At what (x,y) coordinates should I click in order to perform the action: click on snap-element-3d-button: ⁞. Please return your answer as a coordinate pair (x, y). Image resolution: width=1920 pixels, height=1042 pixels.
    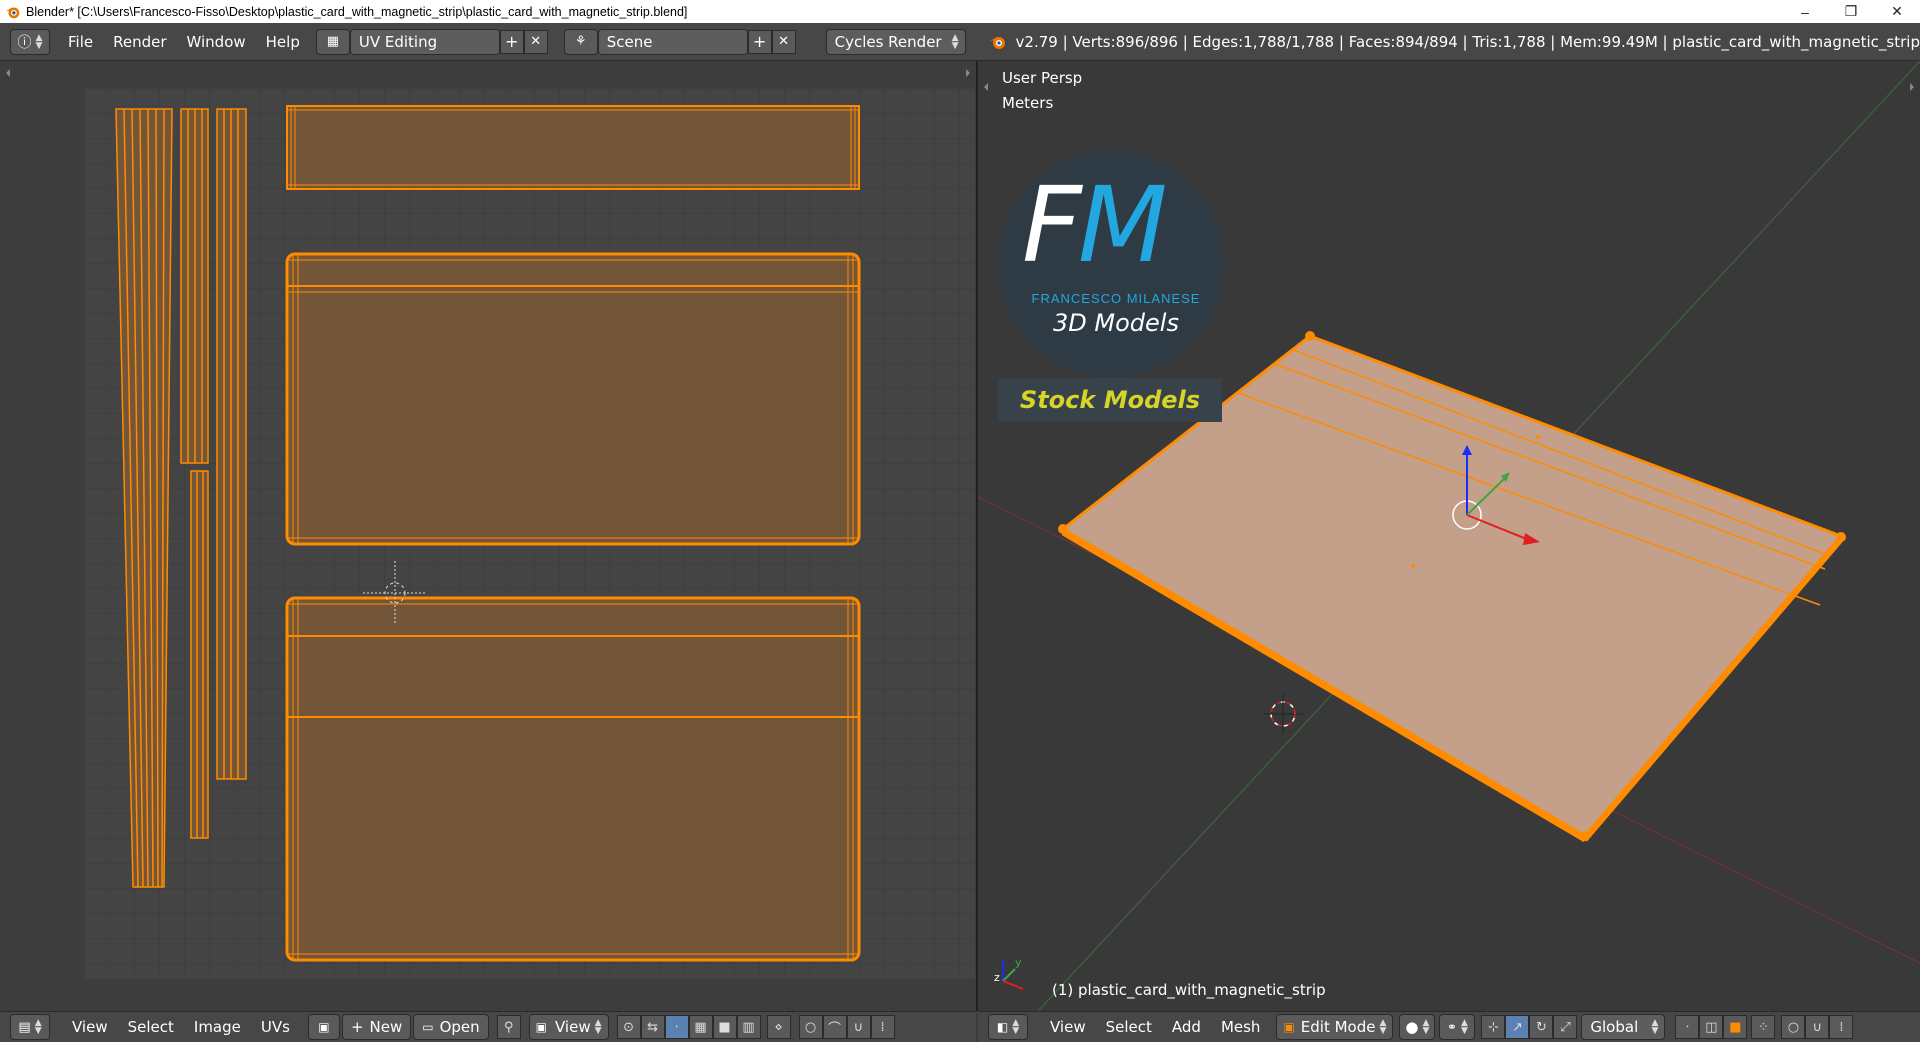
    Looking at the image, I should click on (1841, 1027).